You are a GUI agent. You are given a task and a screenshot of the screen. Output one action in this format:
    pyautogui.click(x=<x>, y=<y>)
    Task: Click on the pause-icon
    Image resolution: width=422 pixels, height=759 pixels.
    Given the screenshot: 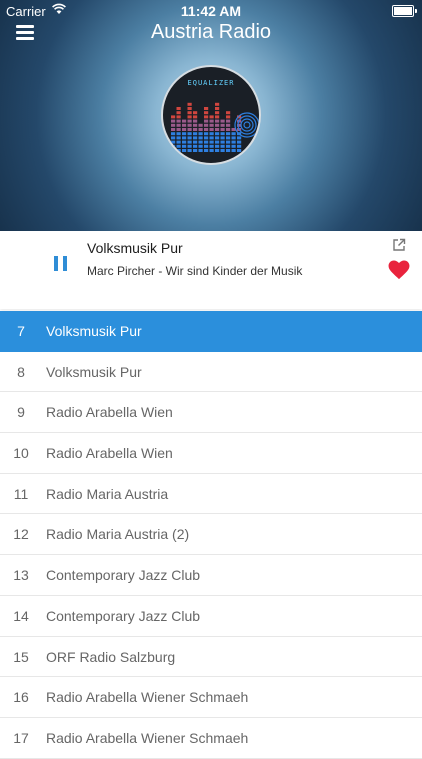 What is the action you would take?
    pyautogui.click(x=62, y=264)
    